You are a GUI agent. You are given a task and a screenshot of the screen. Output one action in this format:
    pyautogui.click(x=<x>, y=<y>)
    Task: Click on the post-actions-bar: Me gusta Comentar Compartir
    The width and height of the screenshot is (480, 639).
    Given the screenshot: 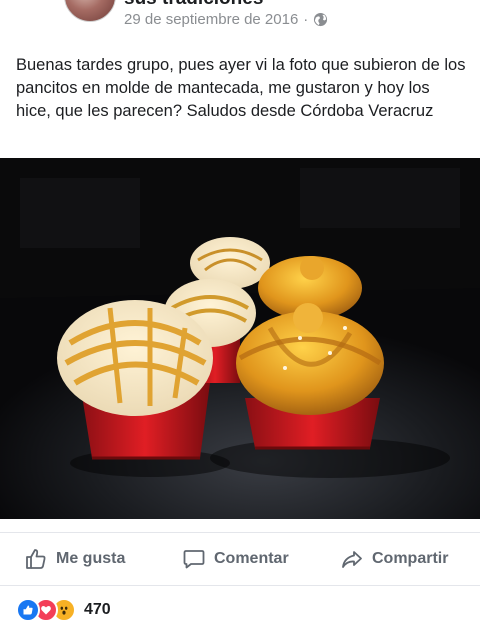 What is the action you would take?
    pyautogui.click(x=240, y=559)
    